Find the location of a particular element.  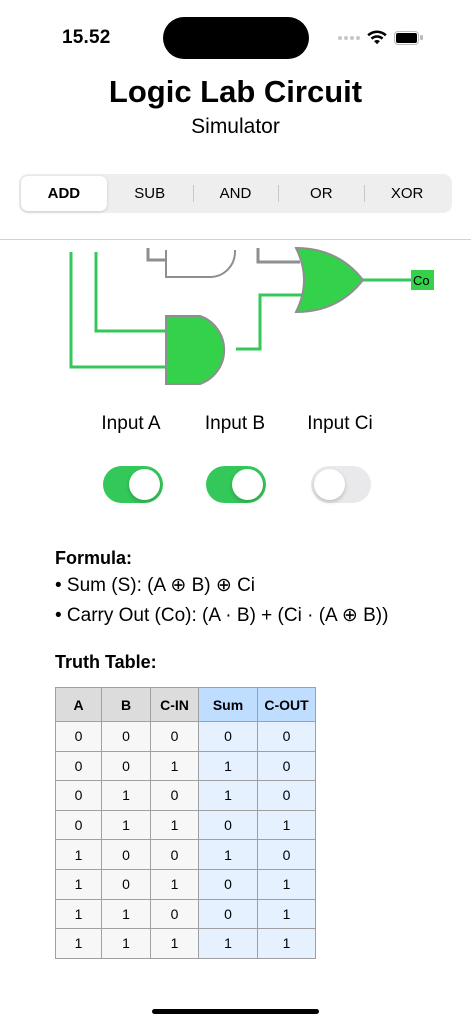

table-row: 1 1 0 0 1 is located at coordinates (185, 914).